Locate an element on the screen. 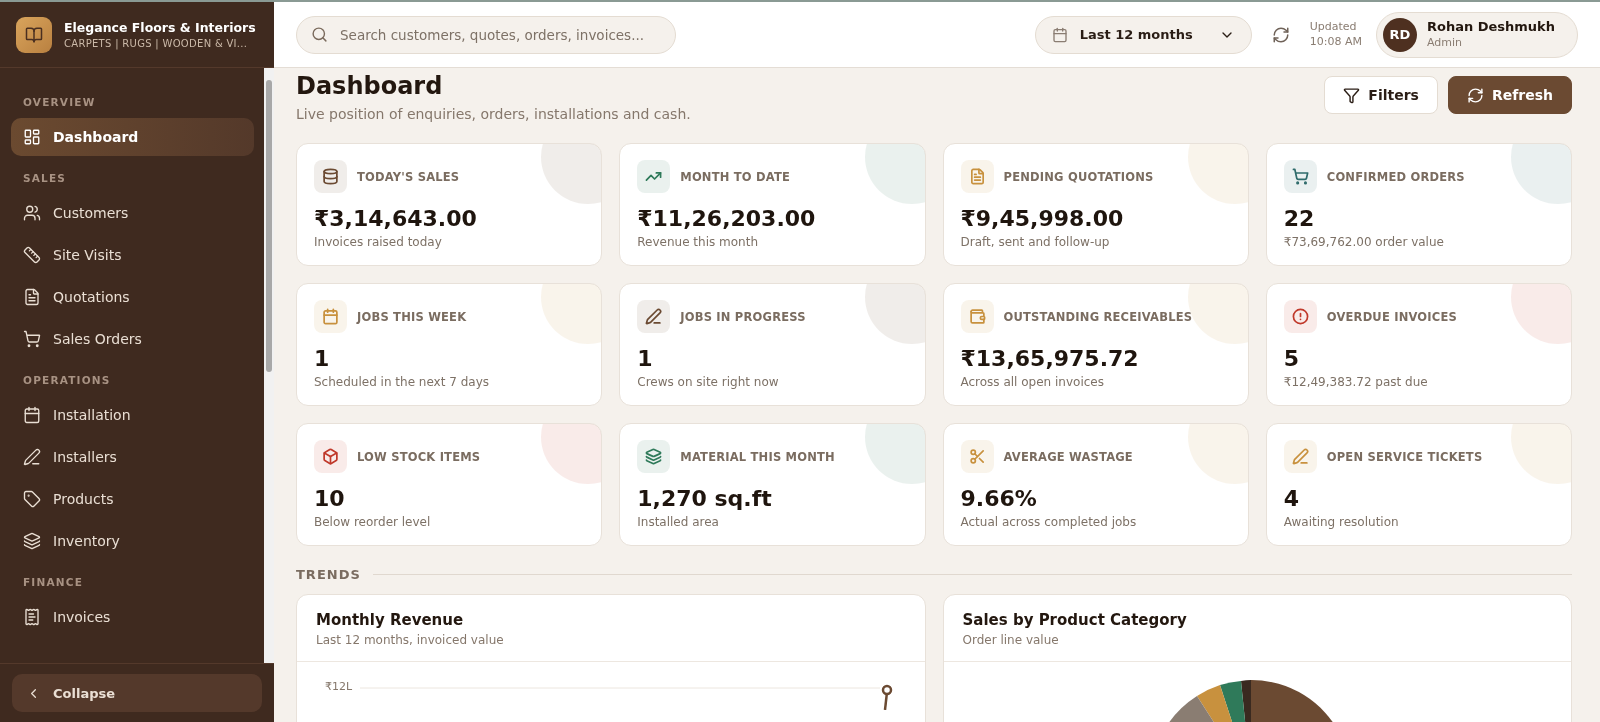  nav-item: Site Visits is located at coordinates (132, 255).